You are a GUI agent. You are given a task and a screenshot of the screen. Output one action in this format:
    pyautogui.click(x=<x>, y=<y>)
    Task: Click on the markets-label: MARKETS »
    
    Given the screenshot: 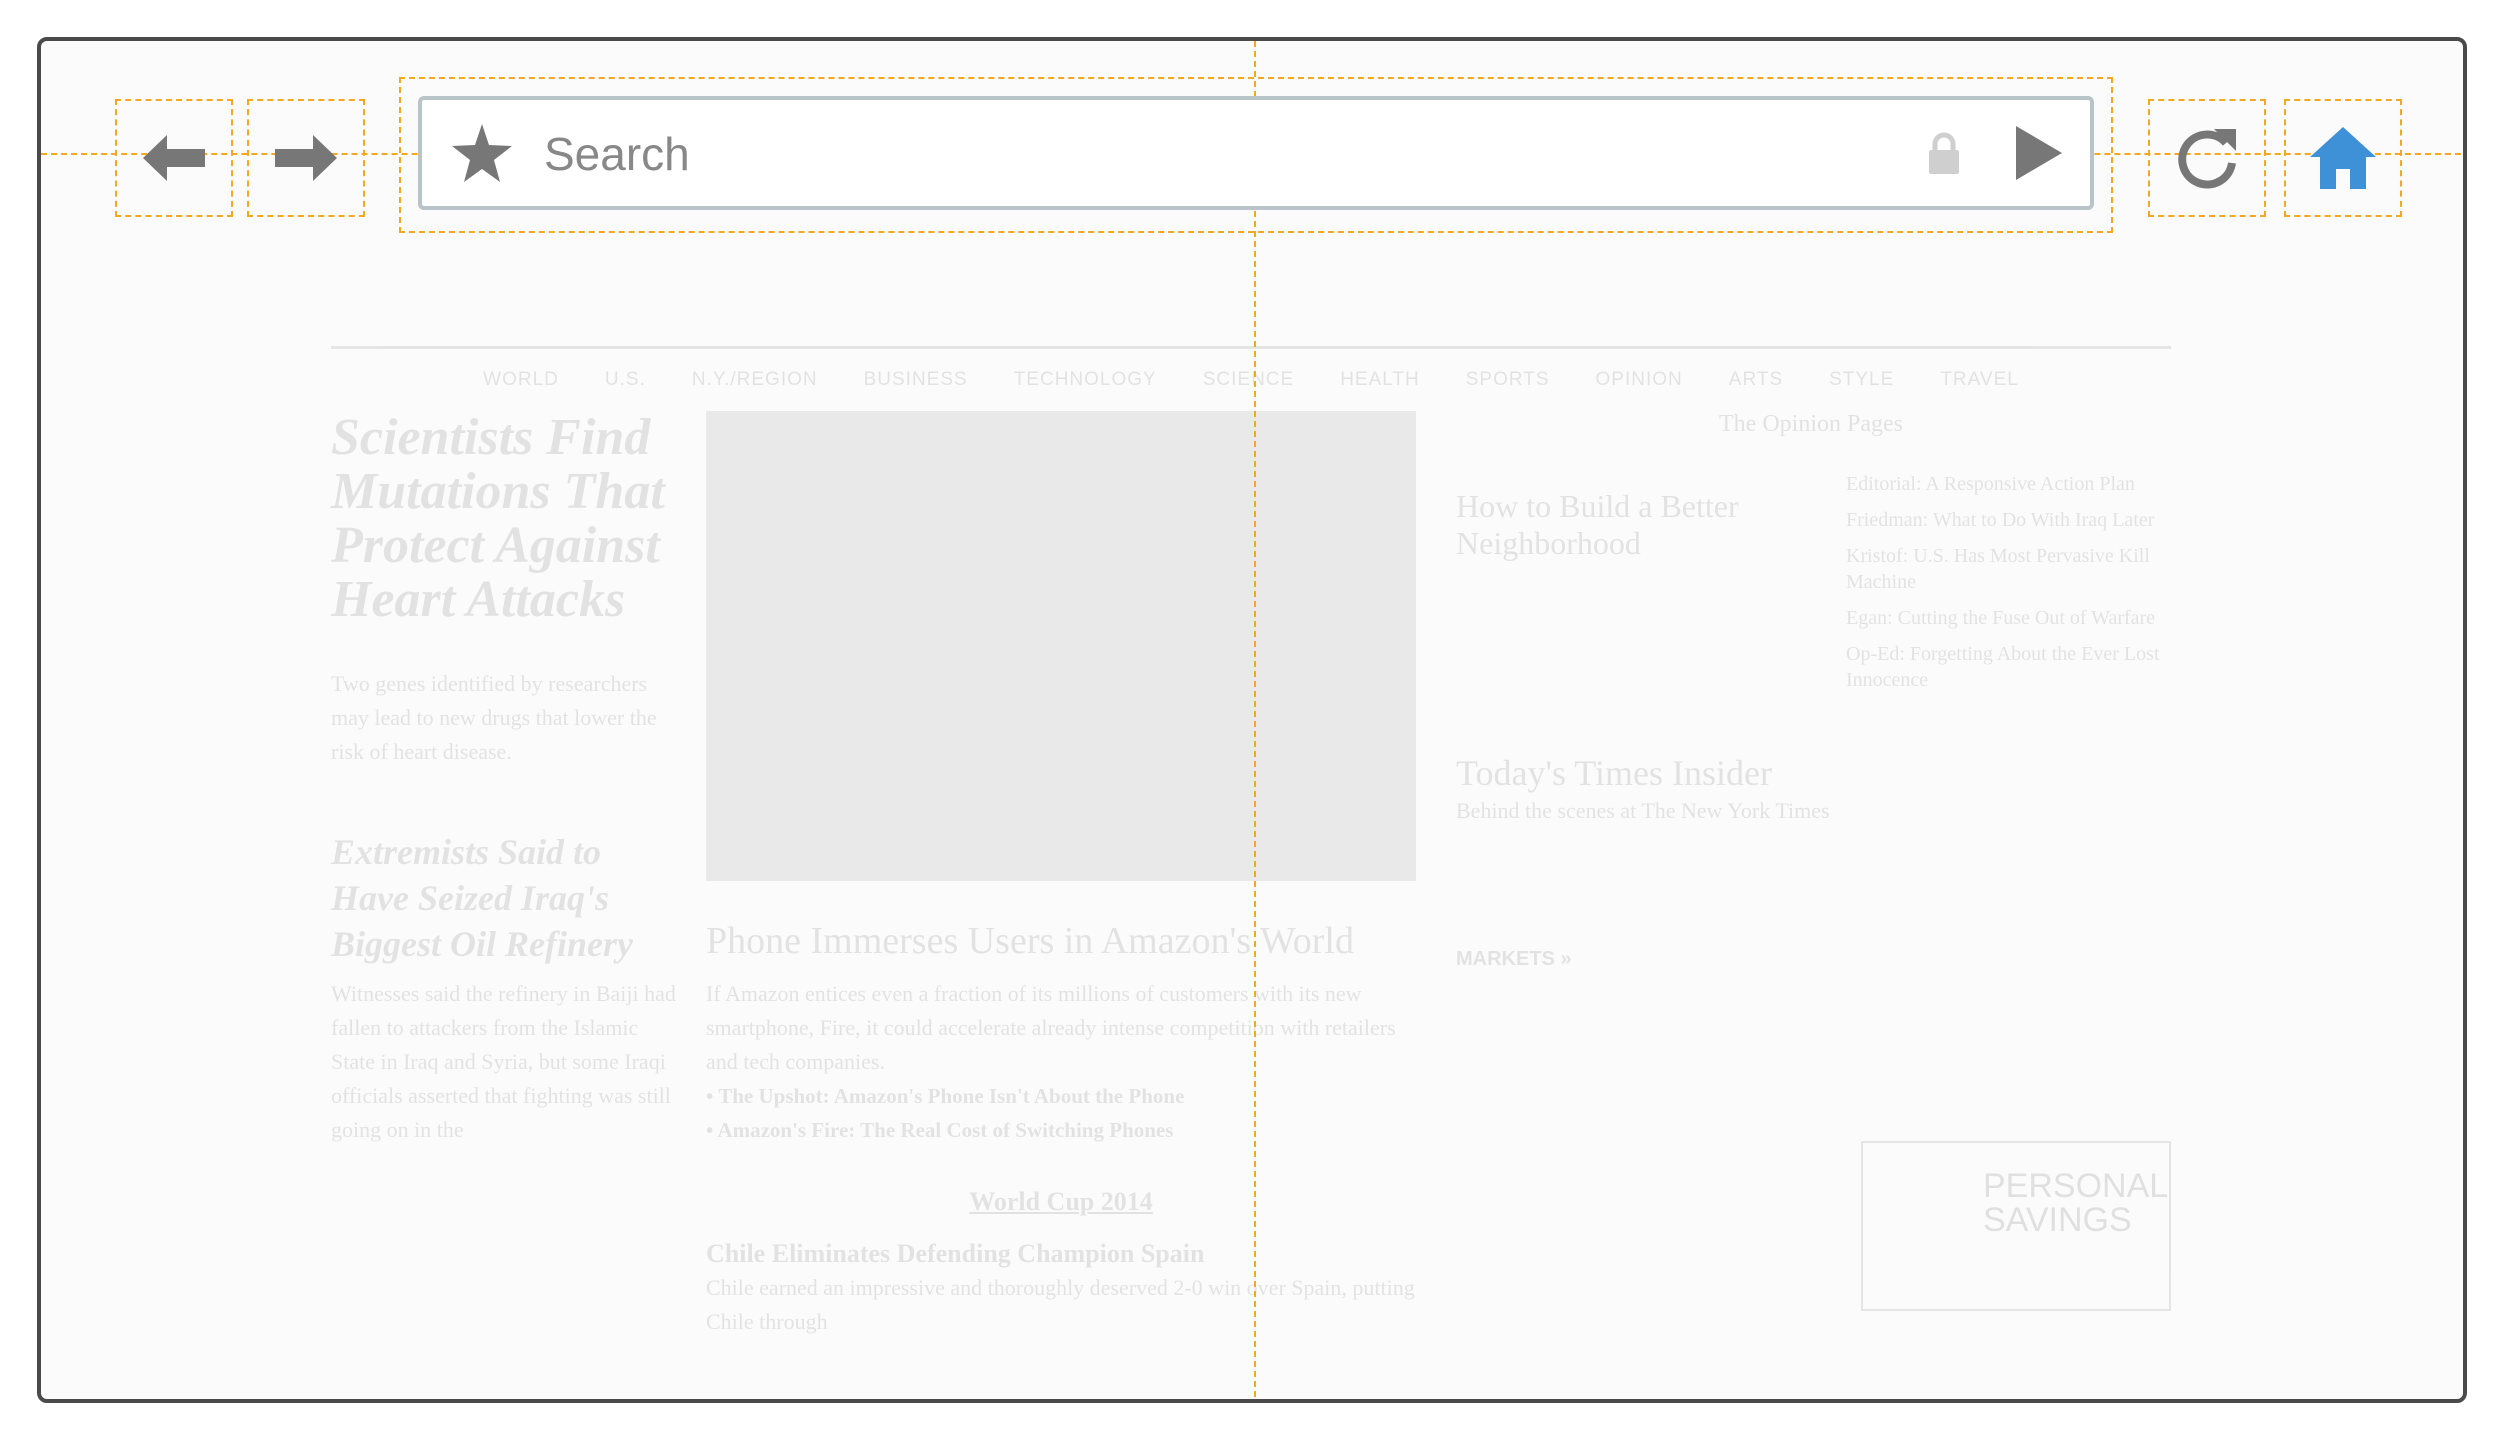 What is the action you would take?
    pyautogui.click(x=1811, y=959)
    